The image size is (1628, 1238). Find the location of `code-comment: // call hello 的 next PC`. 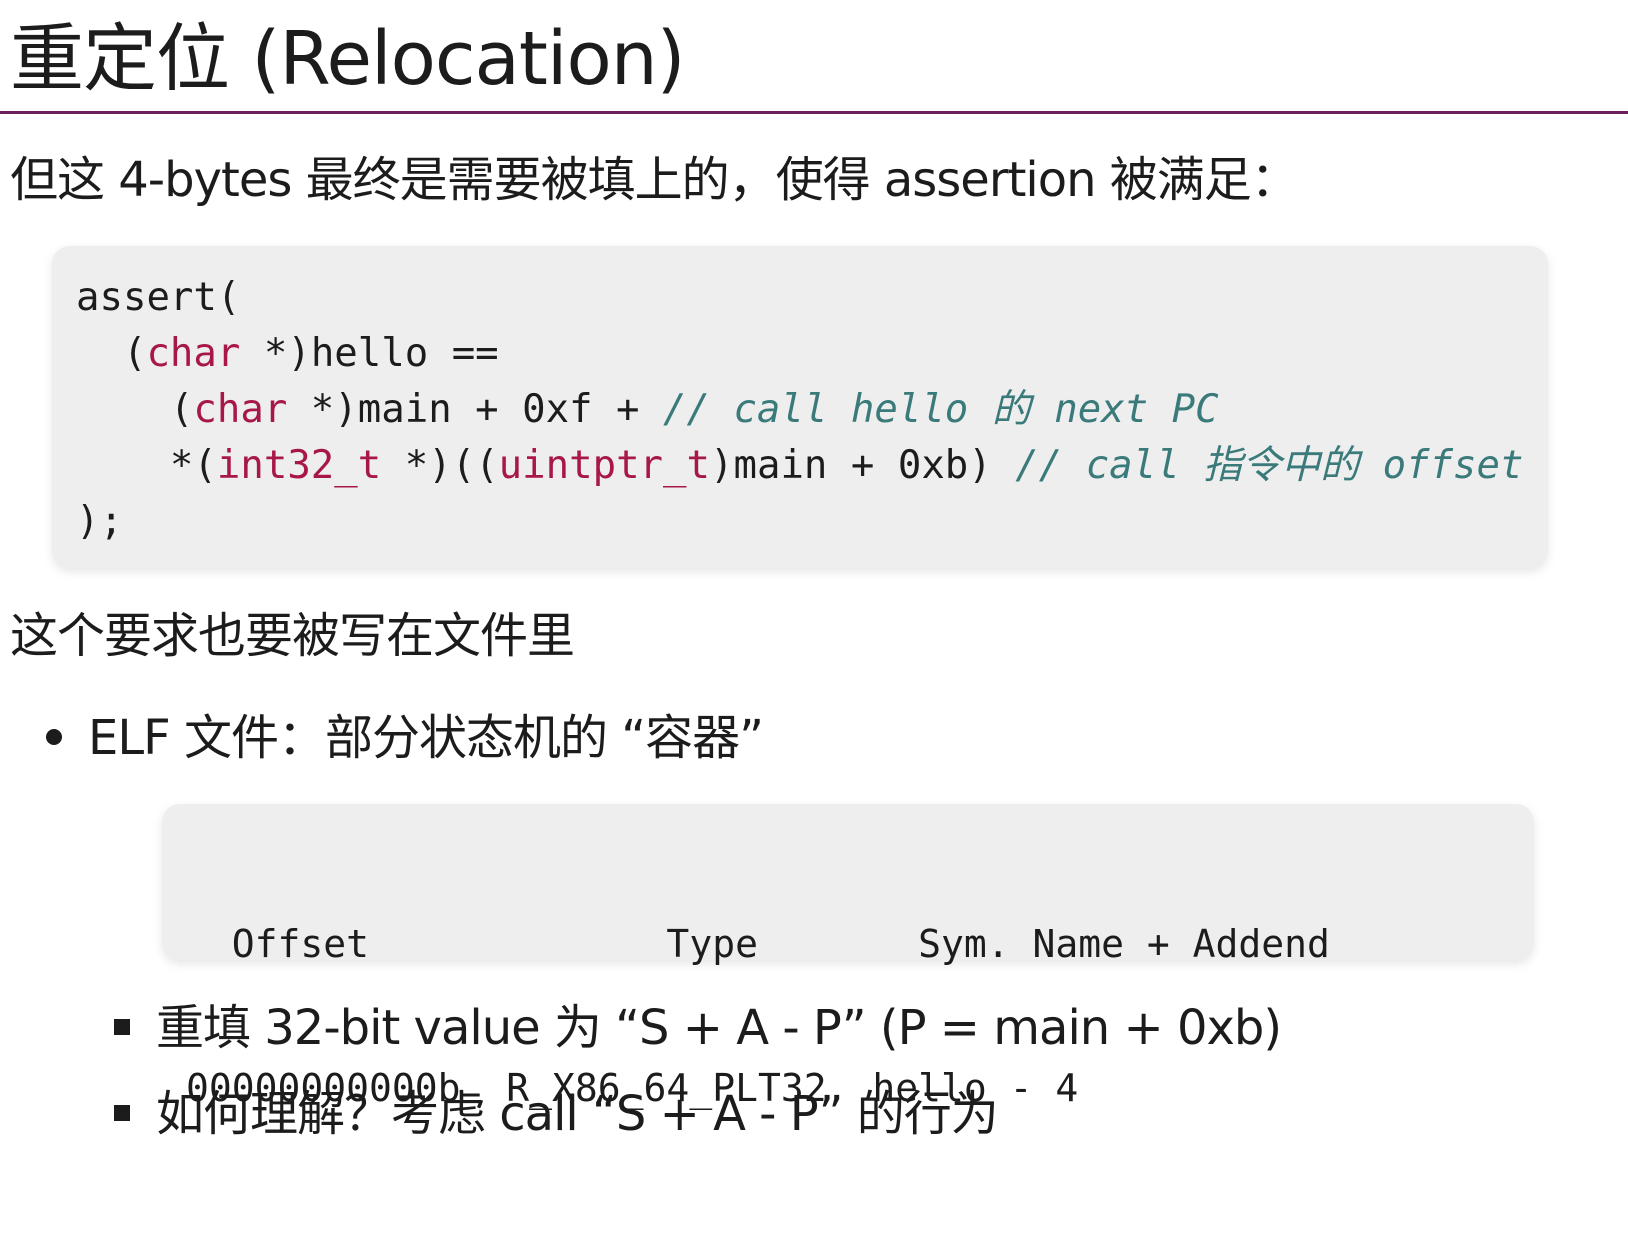

code-comment: // call hello 的 next PC is located at coordinates (941, 409).